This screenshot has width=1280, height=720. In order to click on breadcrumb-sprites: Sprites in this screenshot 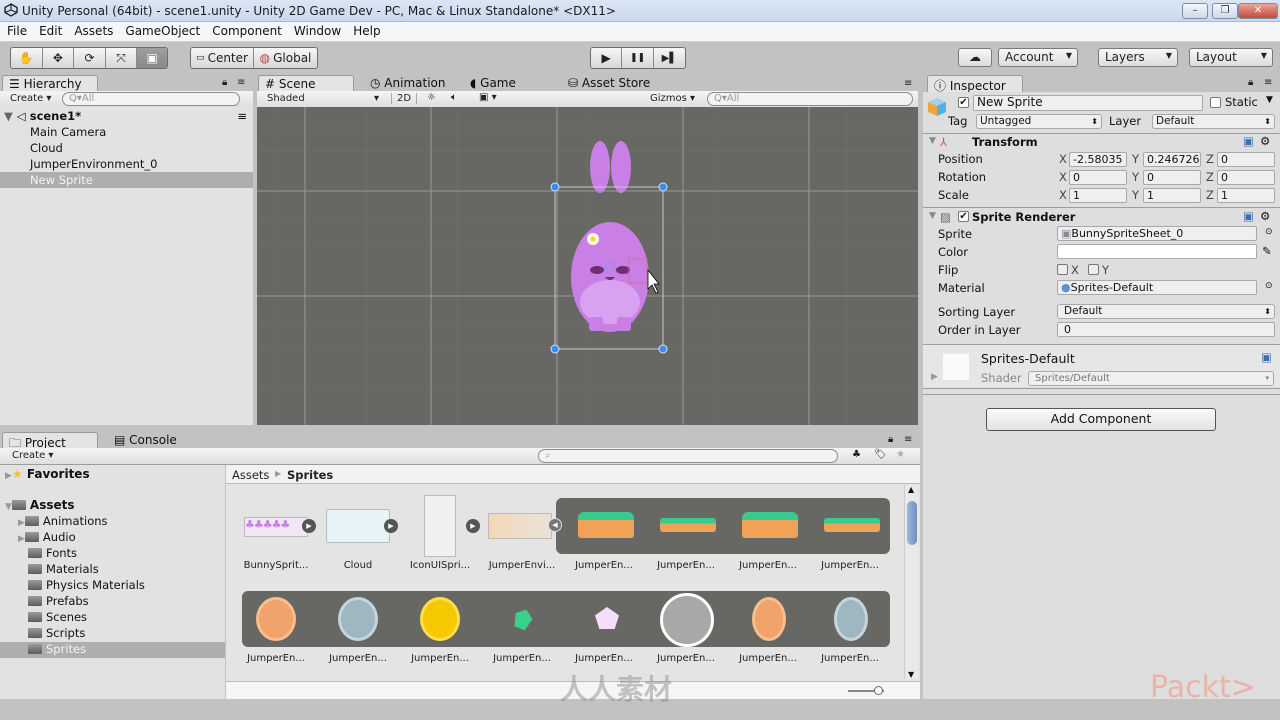, I will do `click(310, 475)`.